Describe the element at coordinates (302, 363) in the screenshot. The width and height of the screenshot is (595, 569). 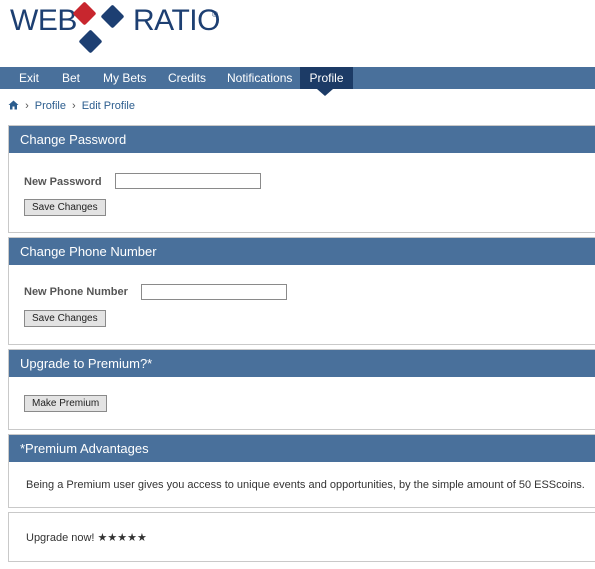
I see `upgrade-premium-title: Upgrade to Premium?*` at that location.